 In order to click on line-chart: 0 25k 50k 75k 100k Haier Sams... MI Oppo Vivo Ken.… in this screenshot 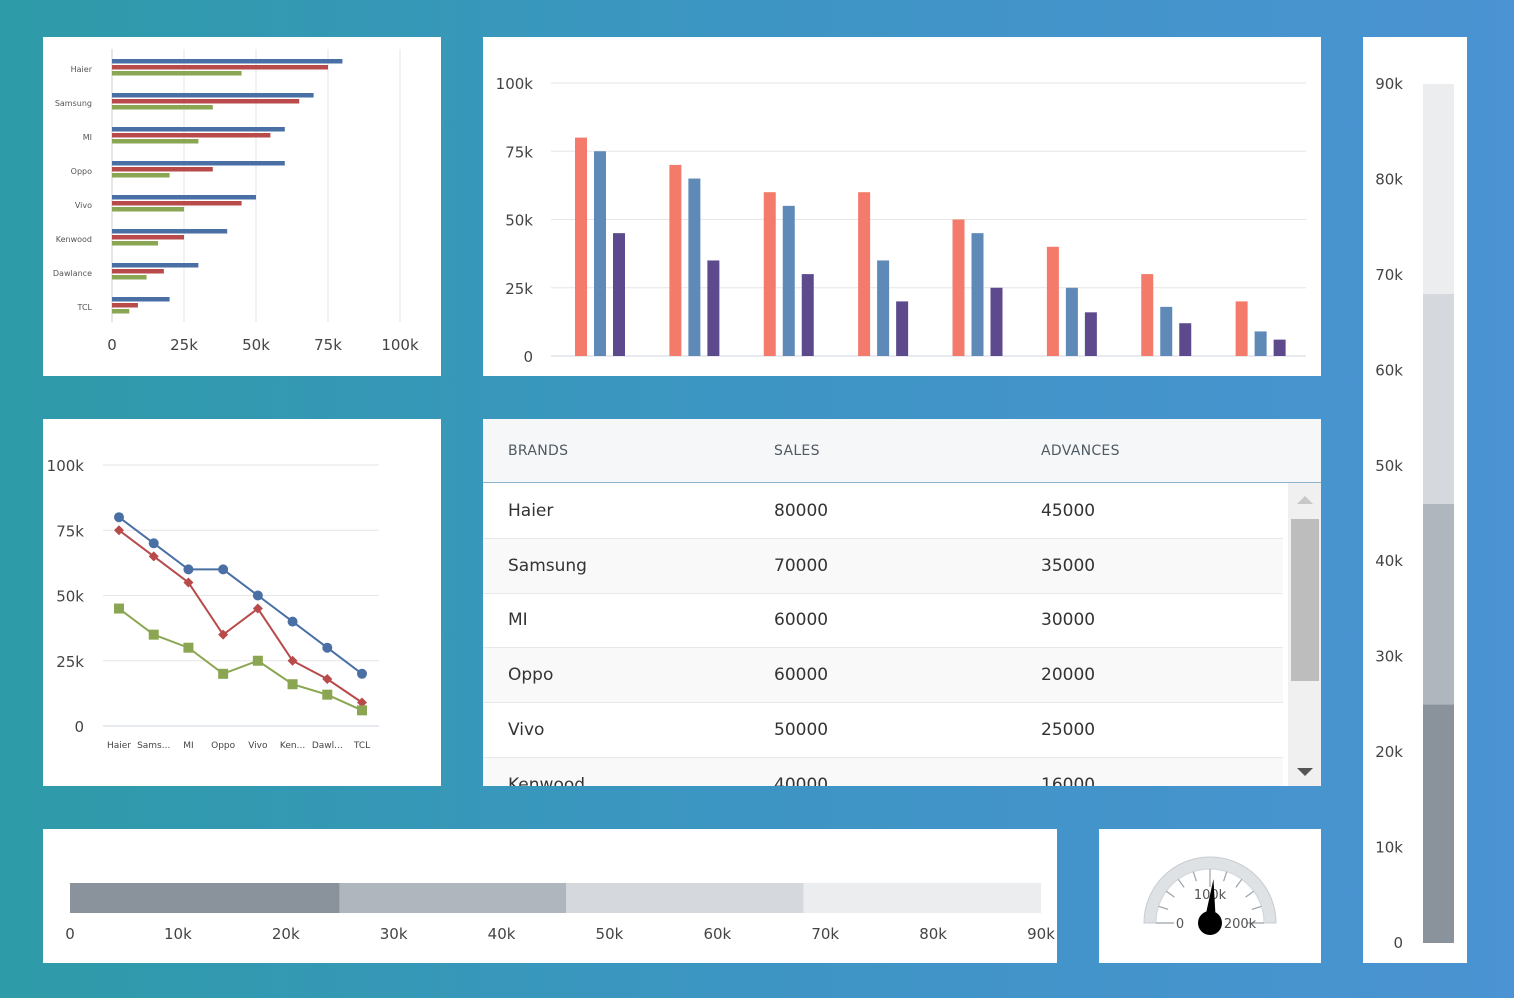, I will do `click(213, 604)`.